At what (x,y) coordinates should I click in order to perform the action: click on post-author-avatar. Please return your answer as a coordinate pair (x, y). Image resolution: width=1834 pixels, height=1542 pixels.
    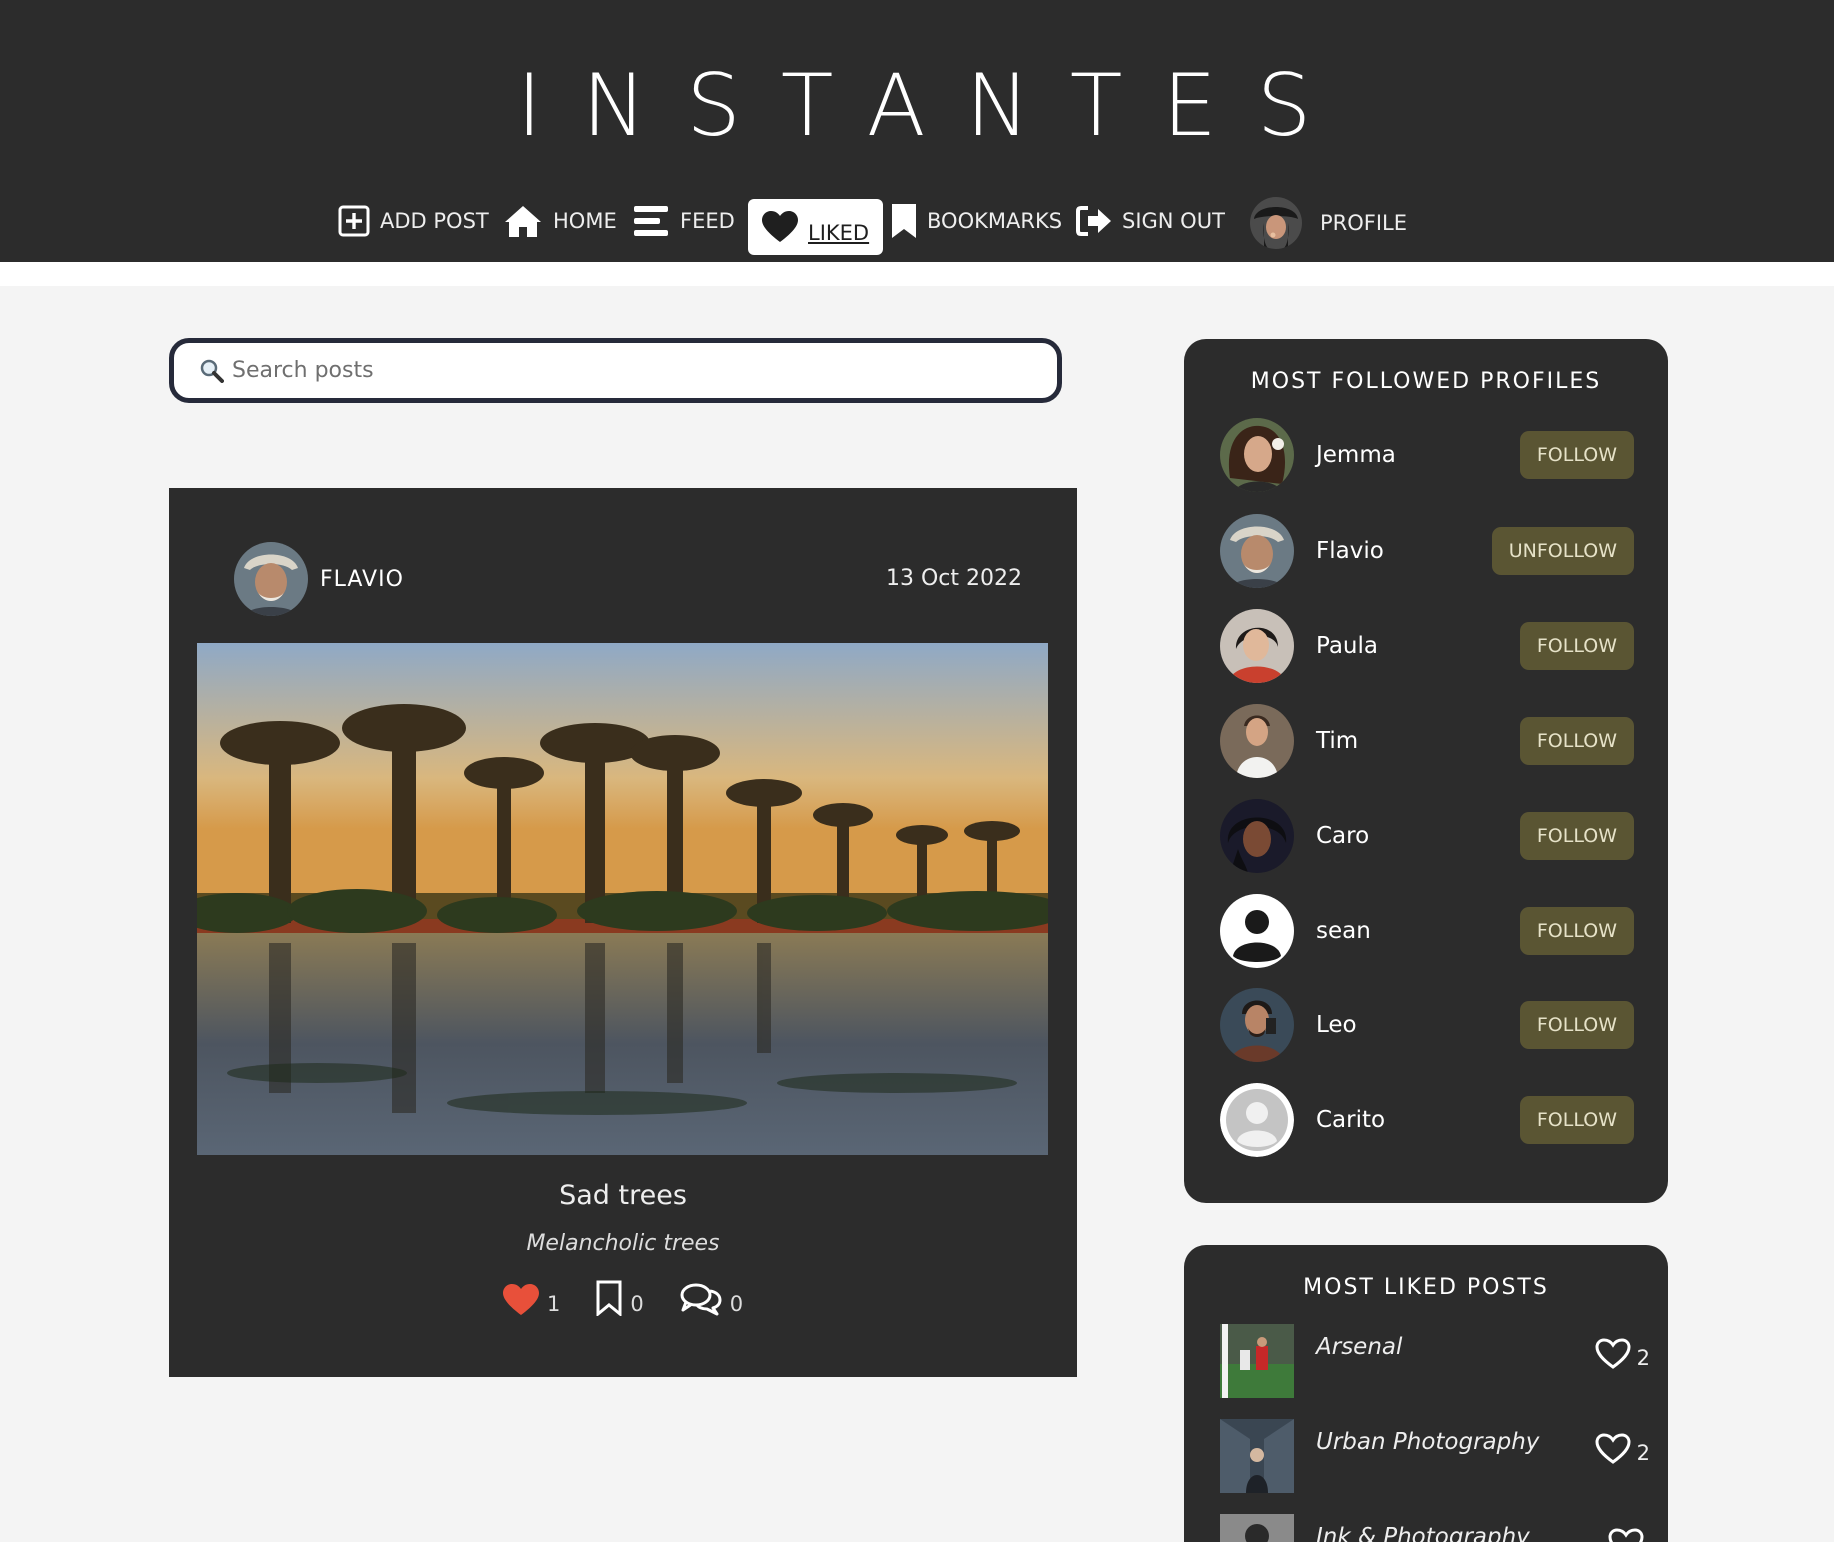
    Looking at the image, I should click on (271, 579).